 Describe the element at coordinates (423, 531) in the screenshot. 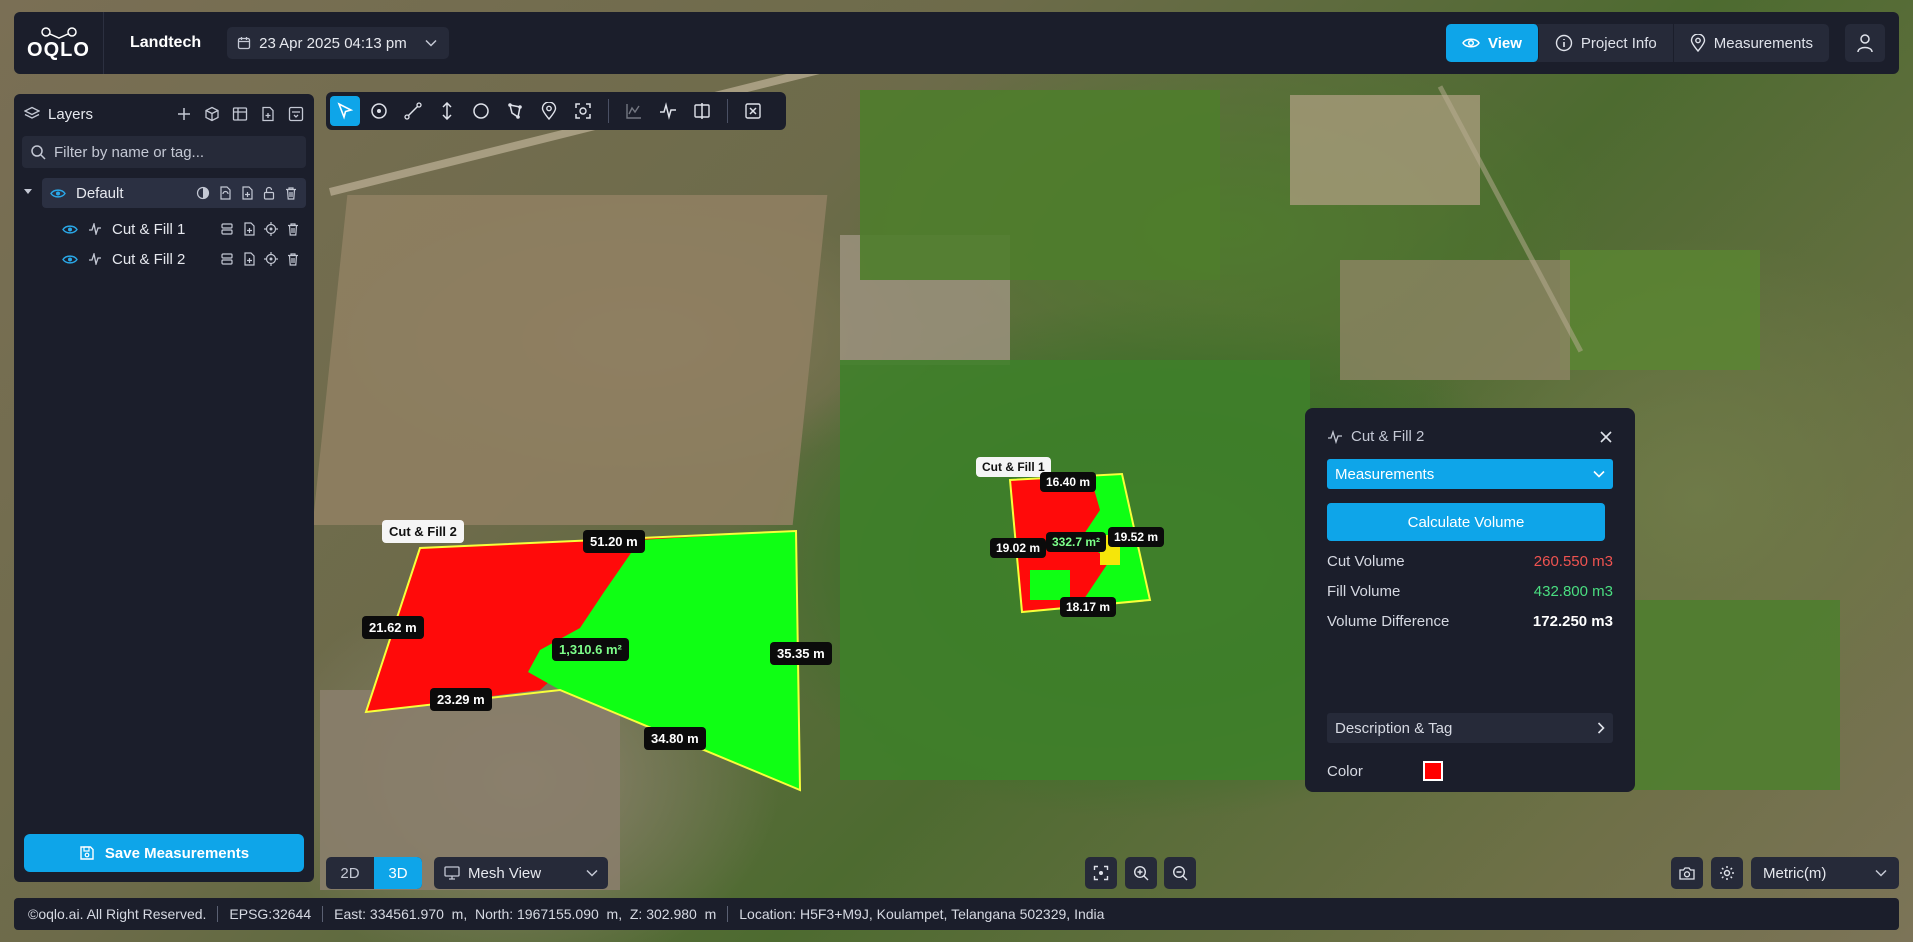

I see `cut-fill-2-map-label: Cut & Fill 2` at that location.